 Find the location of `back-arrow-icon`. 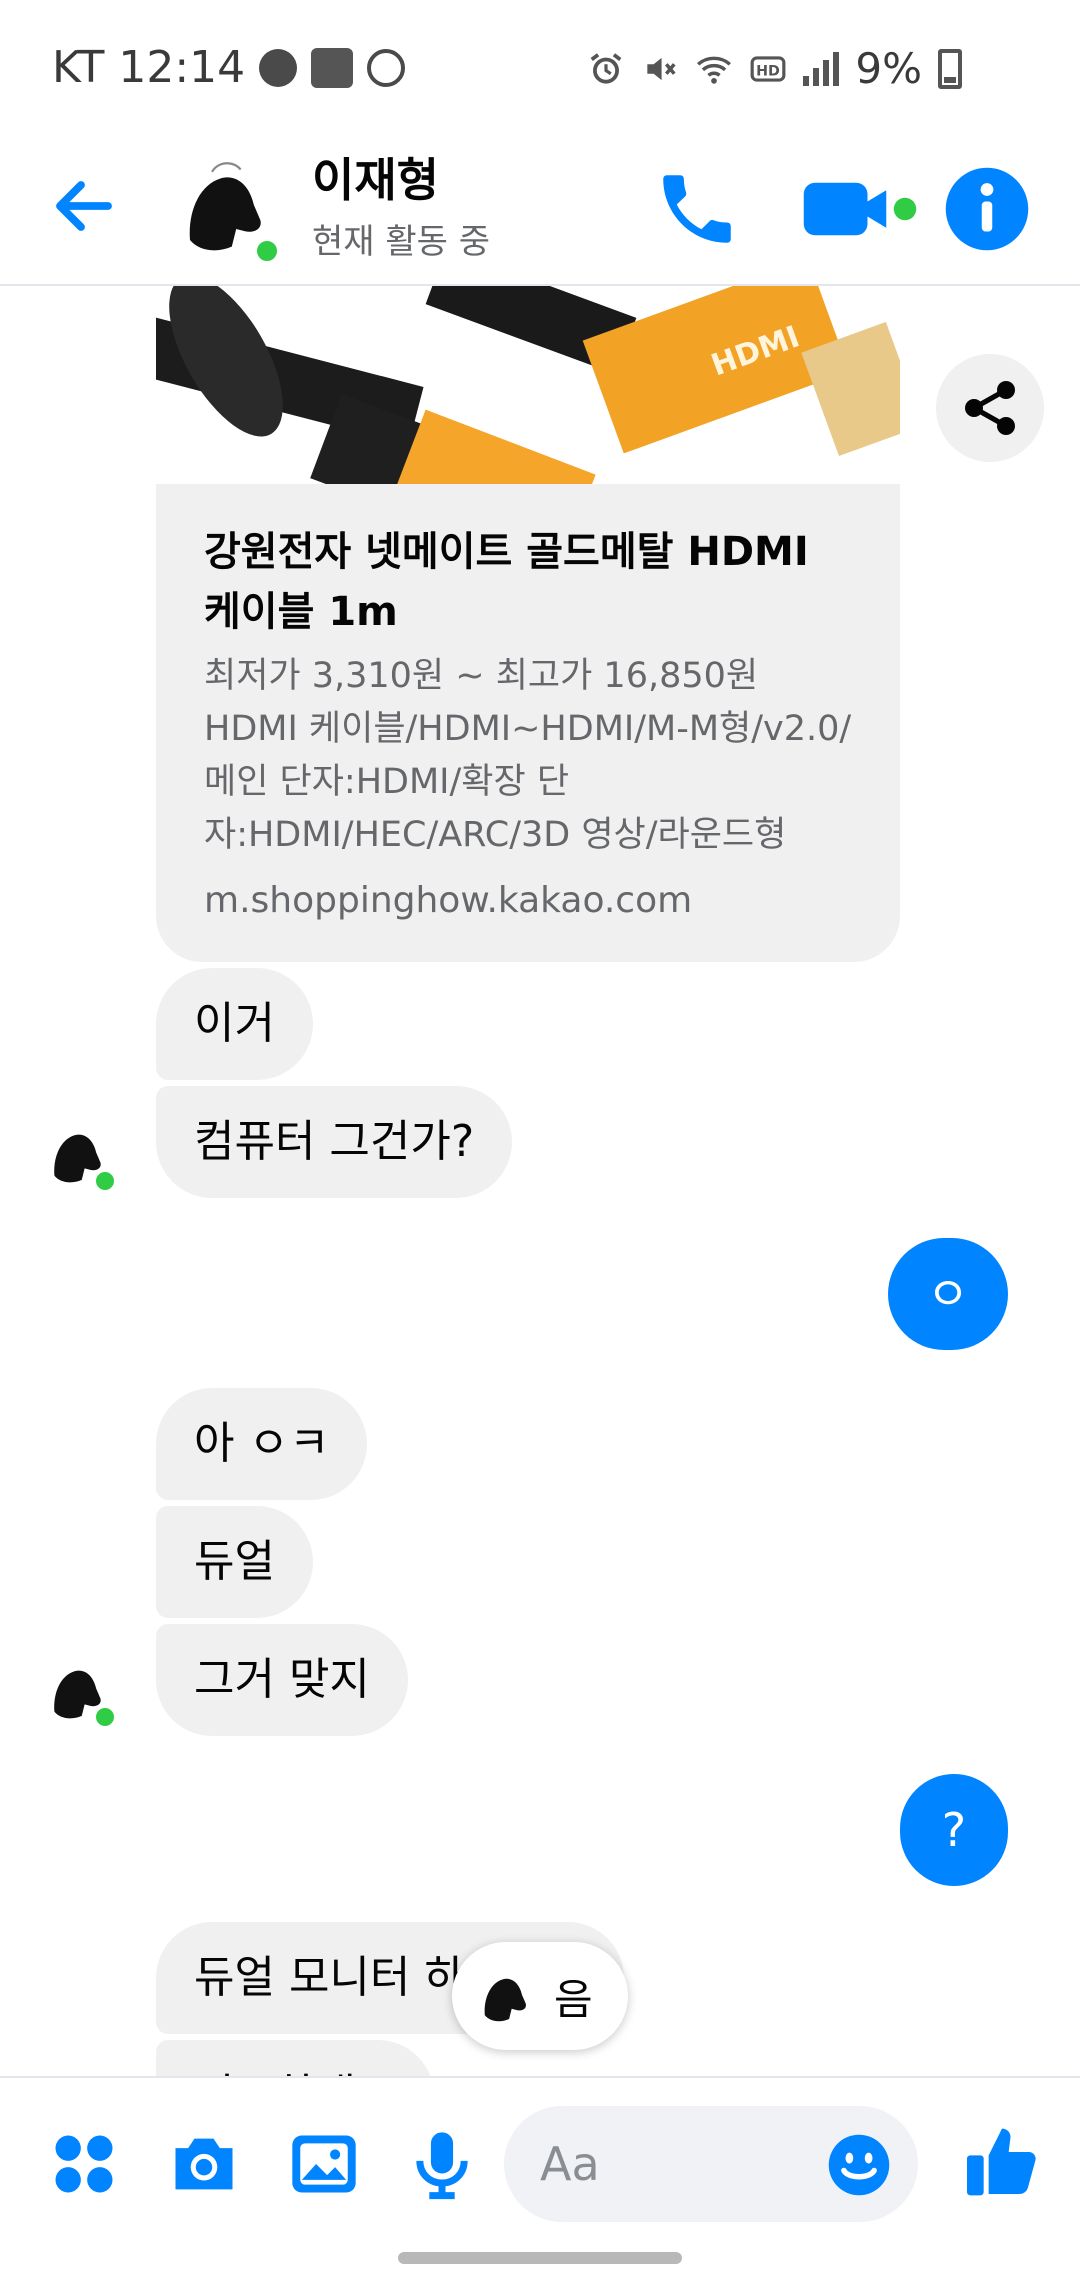

back-arrow-icon is located at coordinates (84, 206).